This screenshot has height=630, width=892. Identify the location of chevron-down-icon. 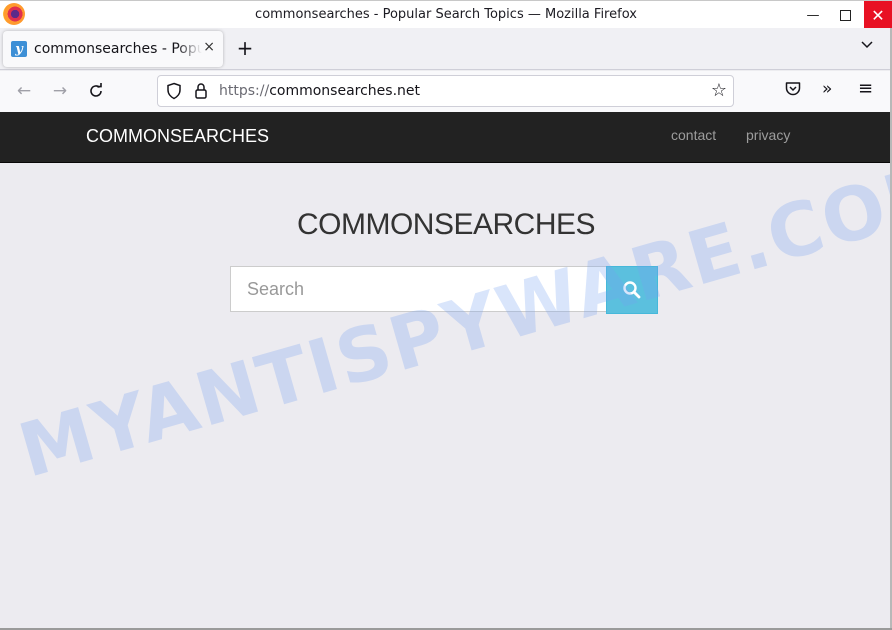
(867, 45).